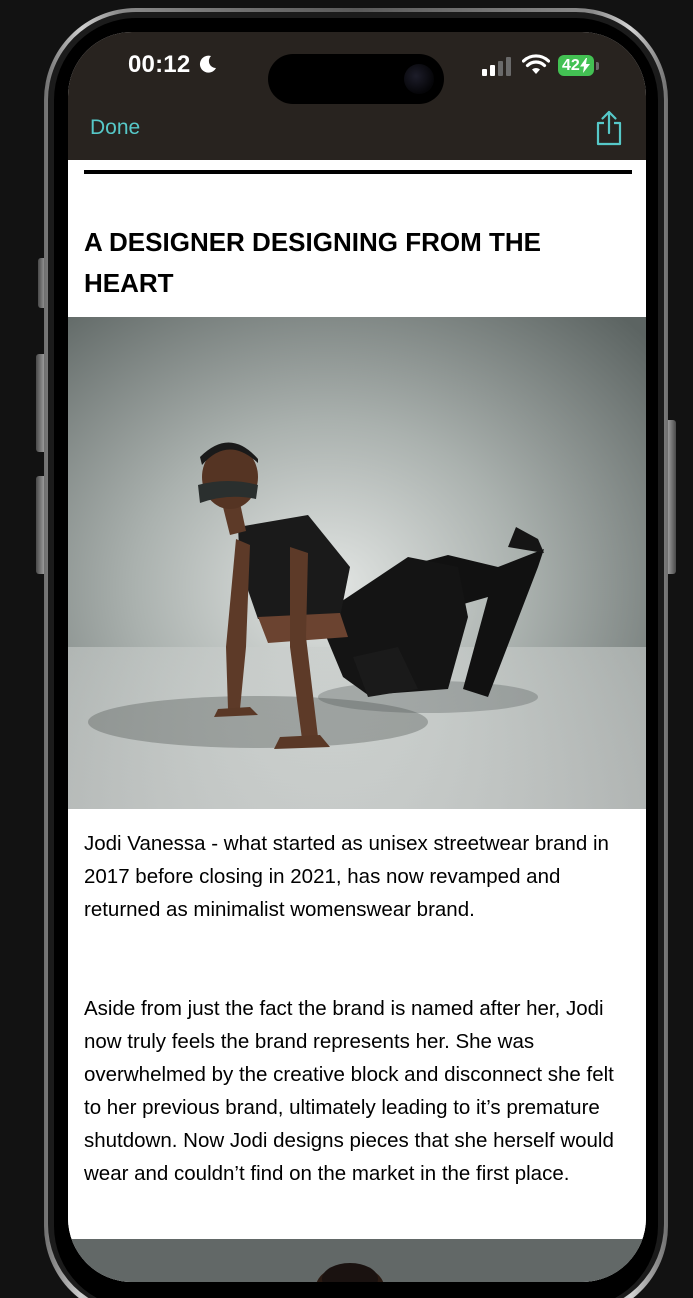 The height and width of the screenshot is (1298, 693). I want to click on battery-tip, so click(597, 66).